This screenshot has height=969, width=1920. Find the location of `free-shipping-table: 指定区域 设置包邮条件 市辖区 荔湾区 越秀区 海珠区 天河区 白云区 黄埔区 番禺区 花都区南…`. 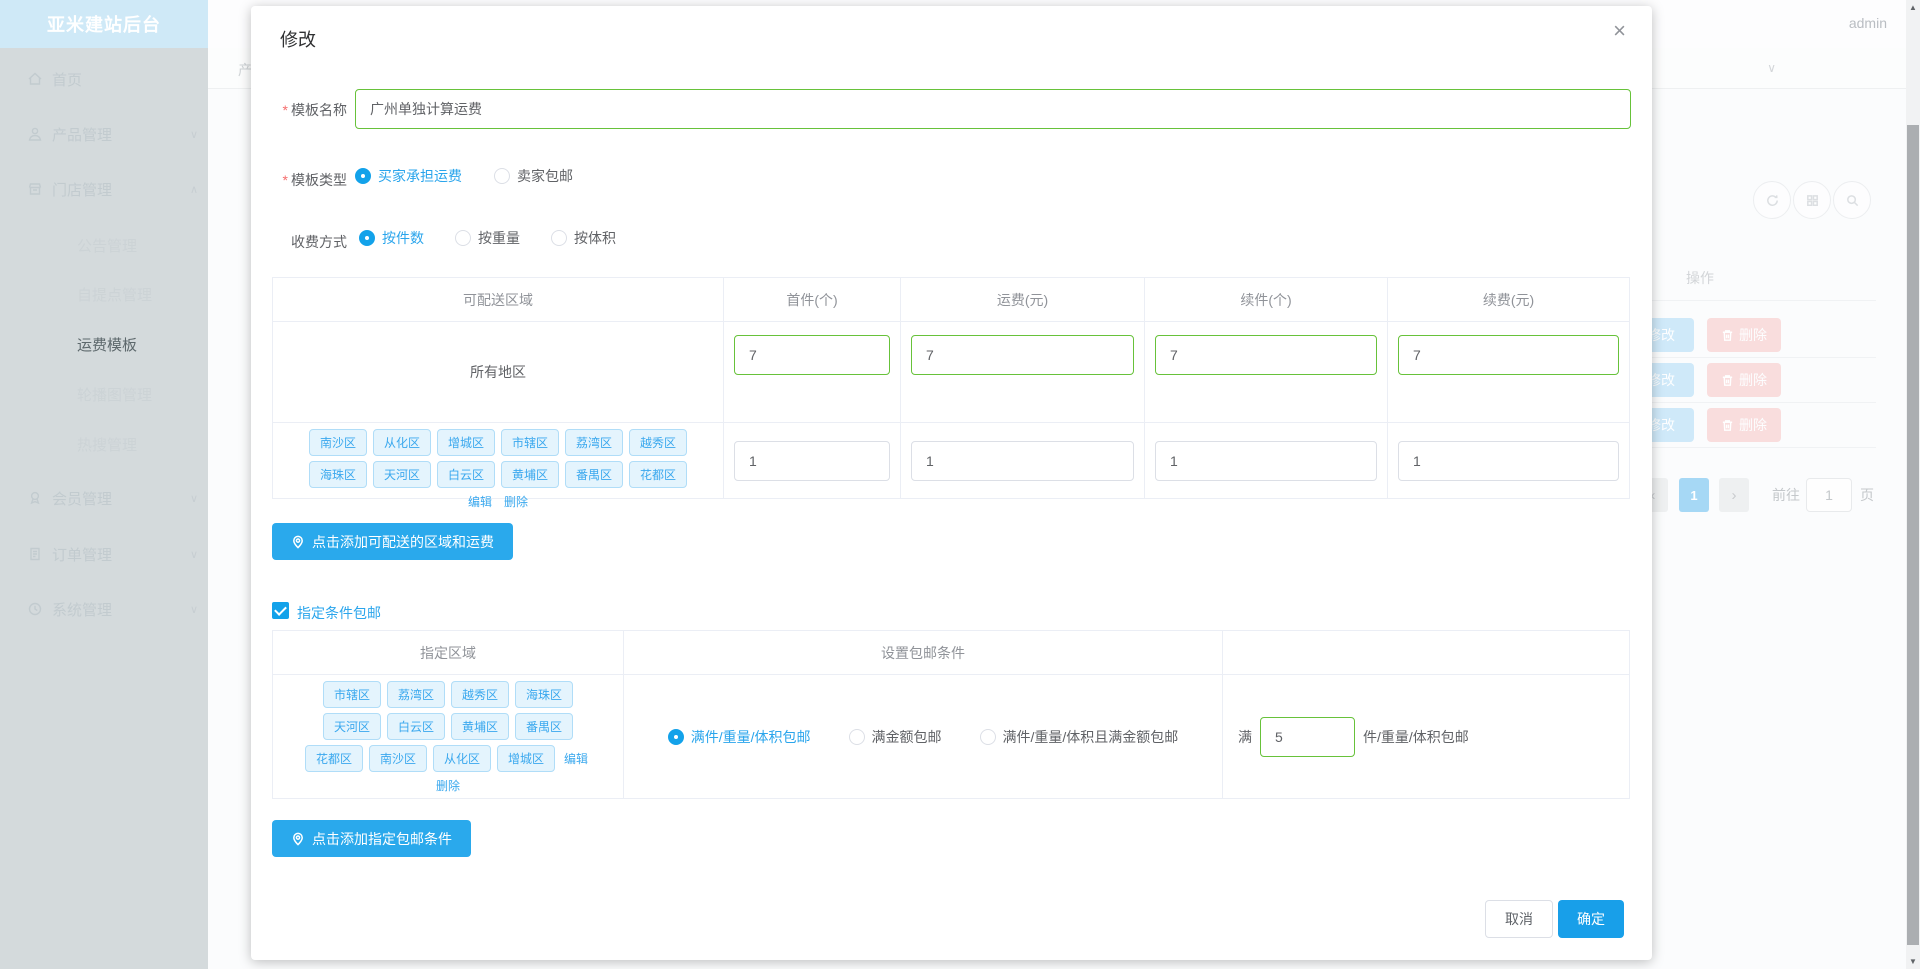

free-shipping-table: 指定区域 设置包邮条件 市辖区 荔湾区 越秀区 海珠区 天河区 白云区 黄埔区 番禺区 花都区南… is located at coordinates (951, 714).